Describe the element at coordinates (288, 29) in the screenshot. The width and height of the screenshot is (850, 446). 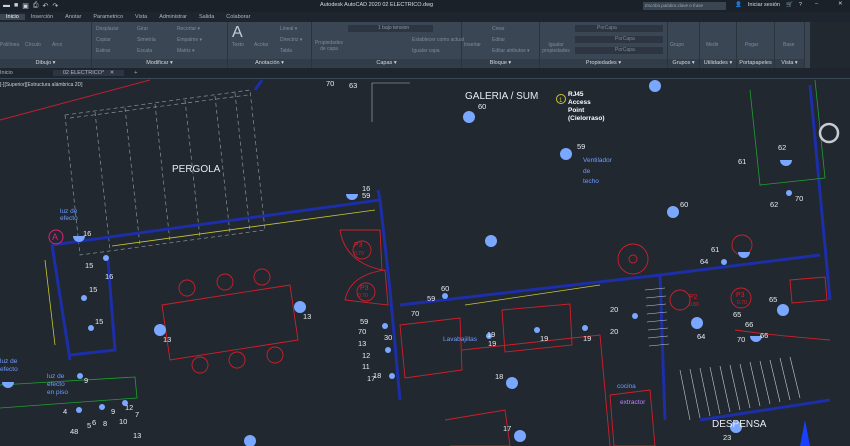
I see `linear-button: Lineal ▾` at that location.